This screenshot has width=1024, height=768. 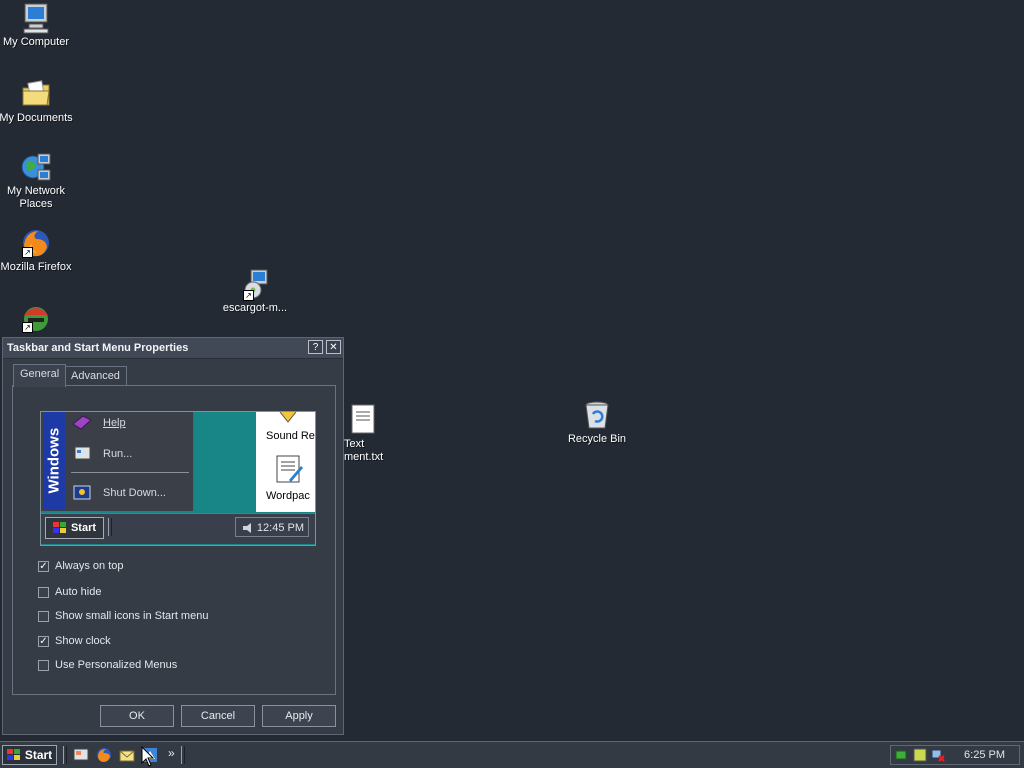 I want to click on preview-band-text: Windows, so click(x=54, y=460).